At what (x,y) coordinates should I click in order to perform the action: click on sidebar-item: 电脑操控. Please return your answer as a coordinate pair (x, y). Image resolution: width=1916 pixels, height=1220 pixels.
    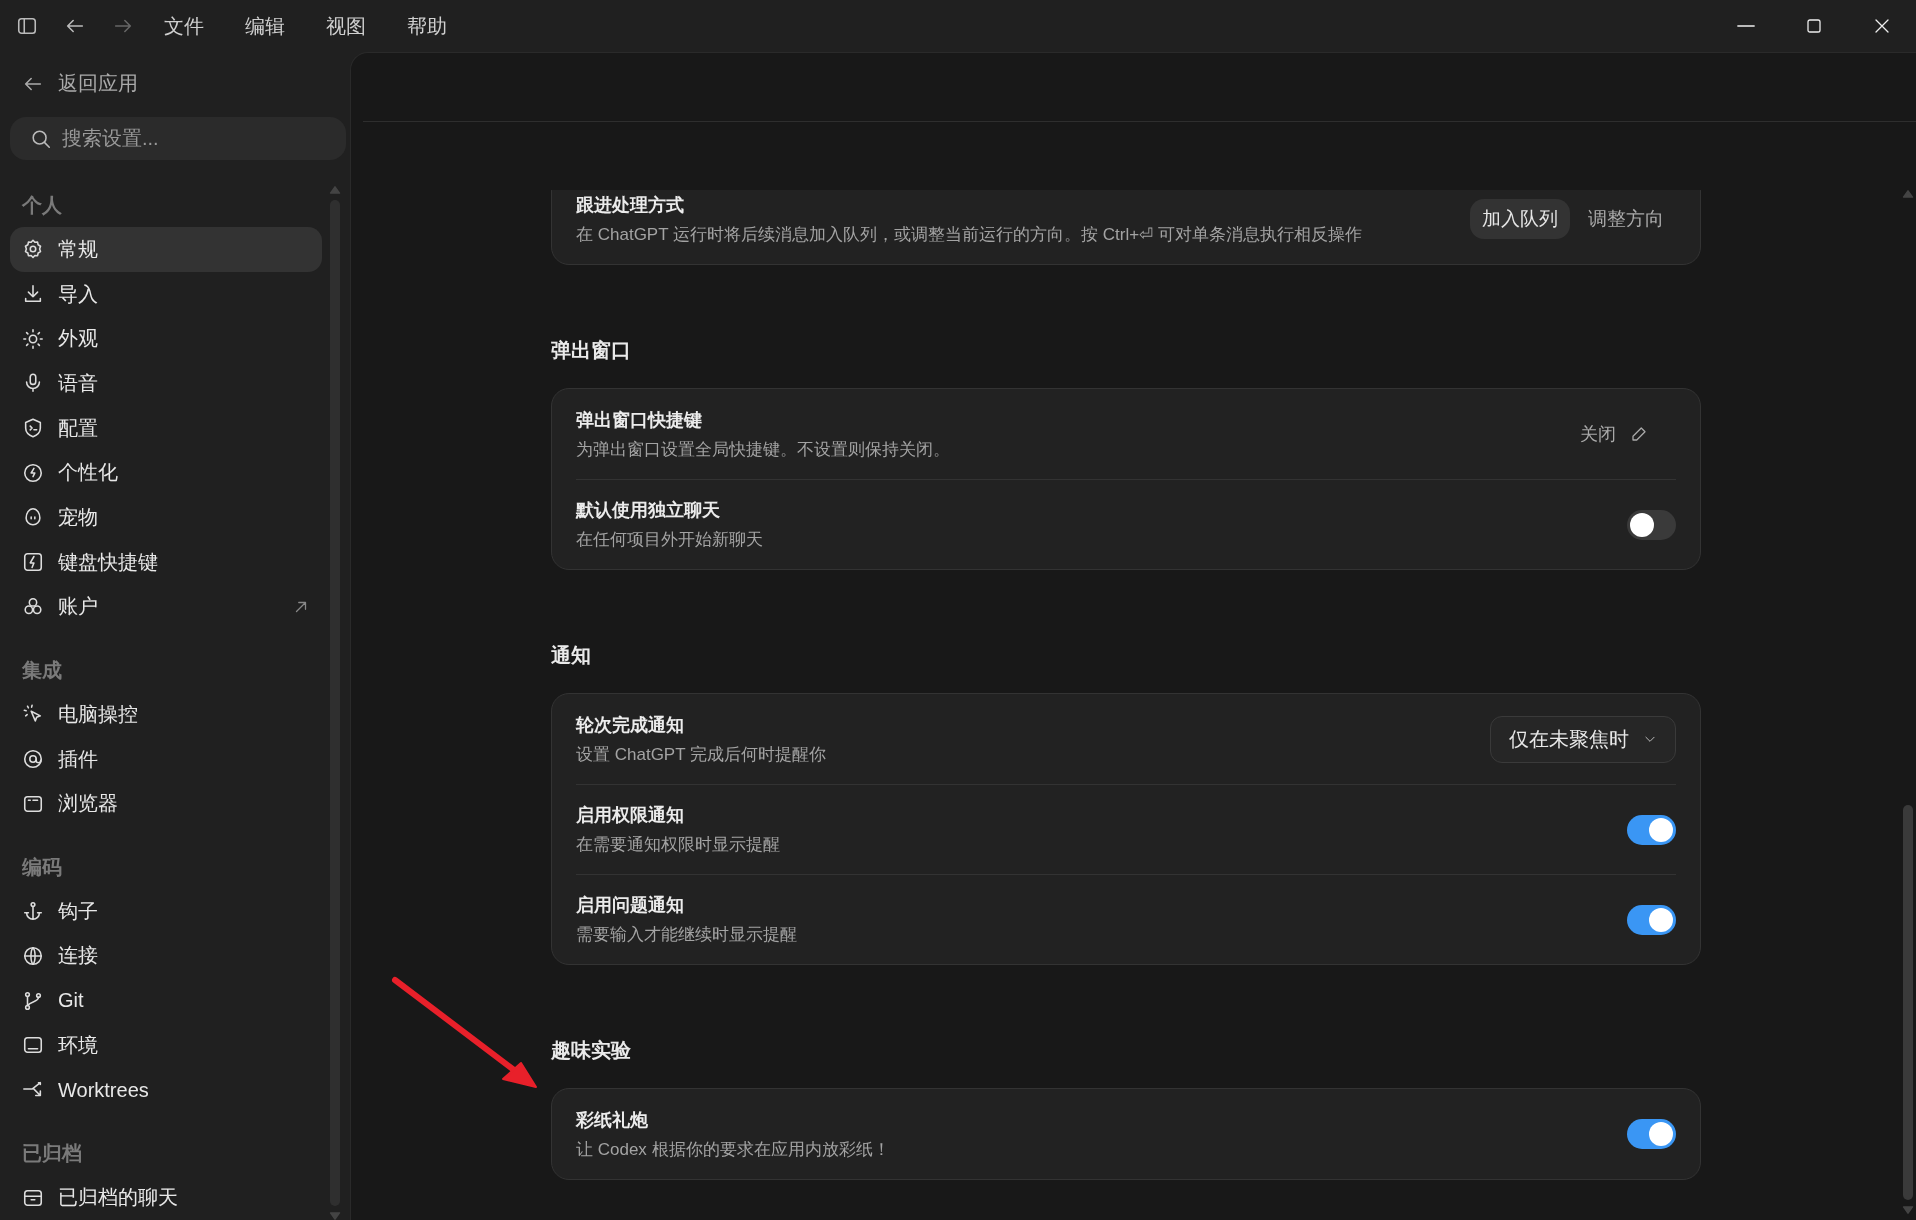
    Looking at the image, I should click on (166, 714).